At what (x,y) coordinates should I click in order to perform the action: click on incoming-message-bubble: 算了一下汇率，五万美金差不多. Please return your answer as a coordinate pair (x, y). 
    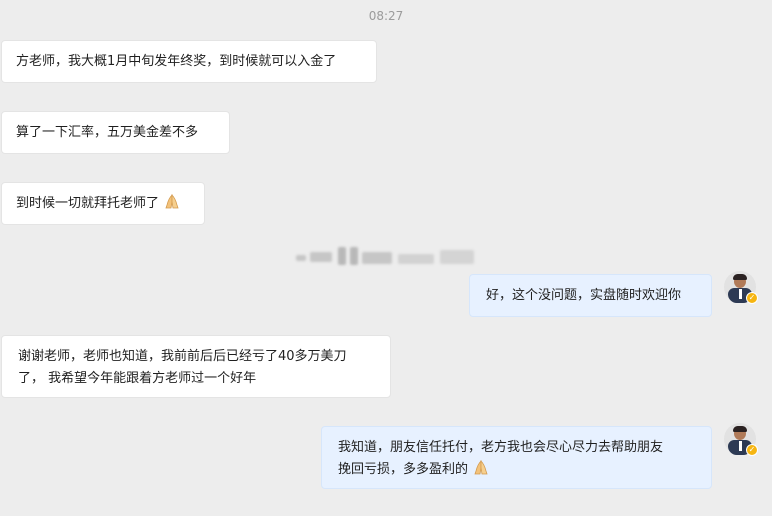
    Looking at the image, I should click on (115, 132).